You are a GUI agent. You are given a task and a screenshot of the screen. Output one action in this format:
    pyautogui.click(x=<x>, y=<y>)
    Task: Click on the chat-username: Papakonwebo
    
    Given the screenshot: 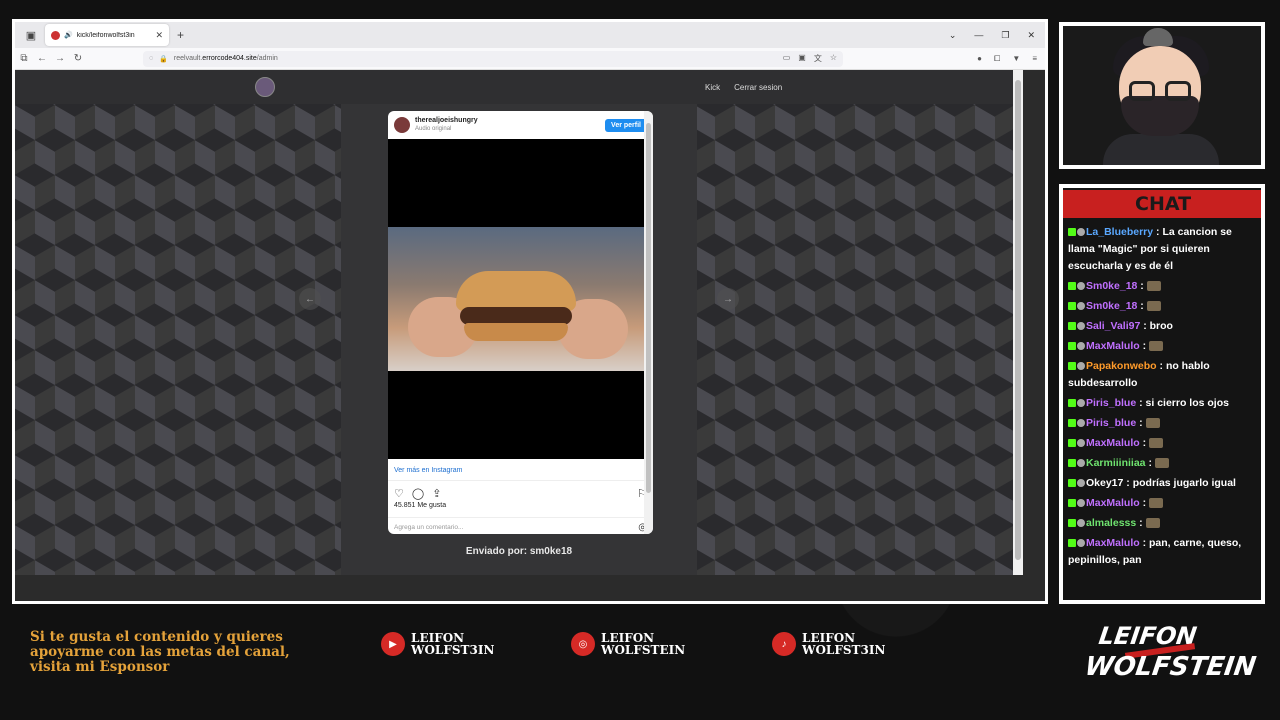 What is the action you would take?
    pyautogui.click(x=1121, y=366)
    